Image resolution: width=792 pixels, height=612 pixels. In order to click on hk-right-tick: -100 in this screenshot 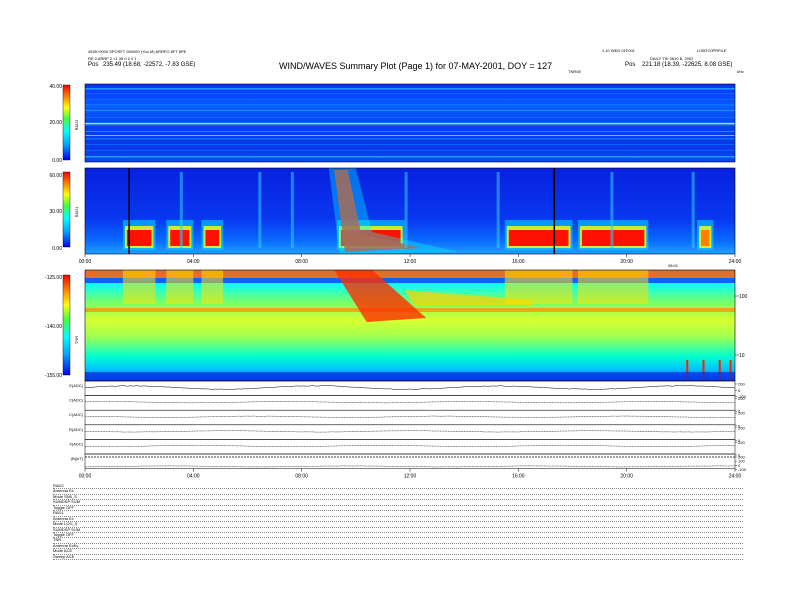, I will do `click(742, 469)`.